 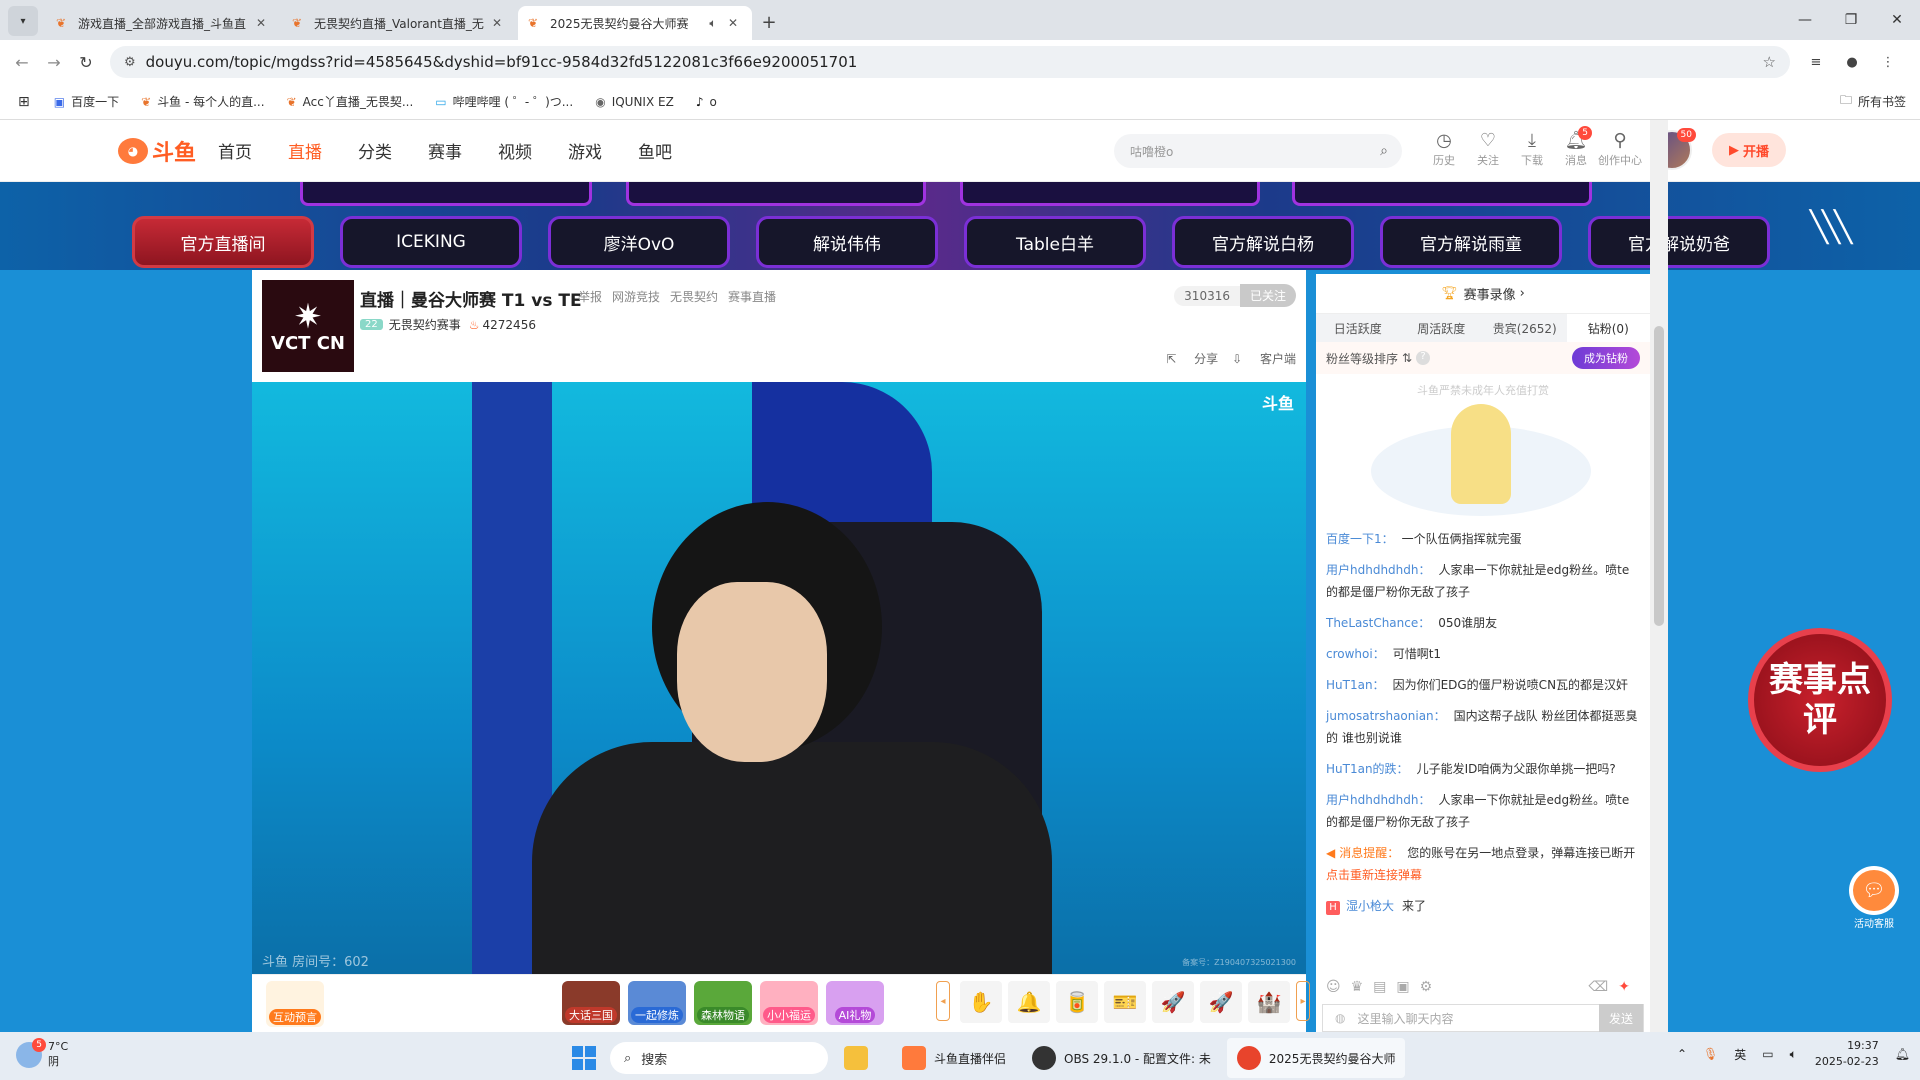 What do you see at coordinates (1606, 358) in the screenshot?
I see `become-diamond-button: 成为钻粉` at bounding box center [1606, 358].